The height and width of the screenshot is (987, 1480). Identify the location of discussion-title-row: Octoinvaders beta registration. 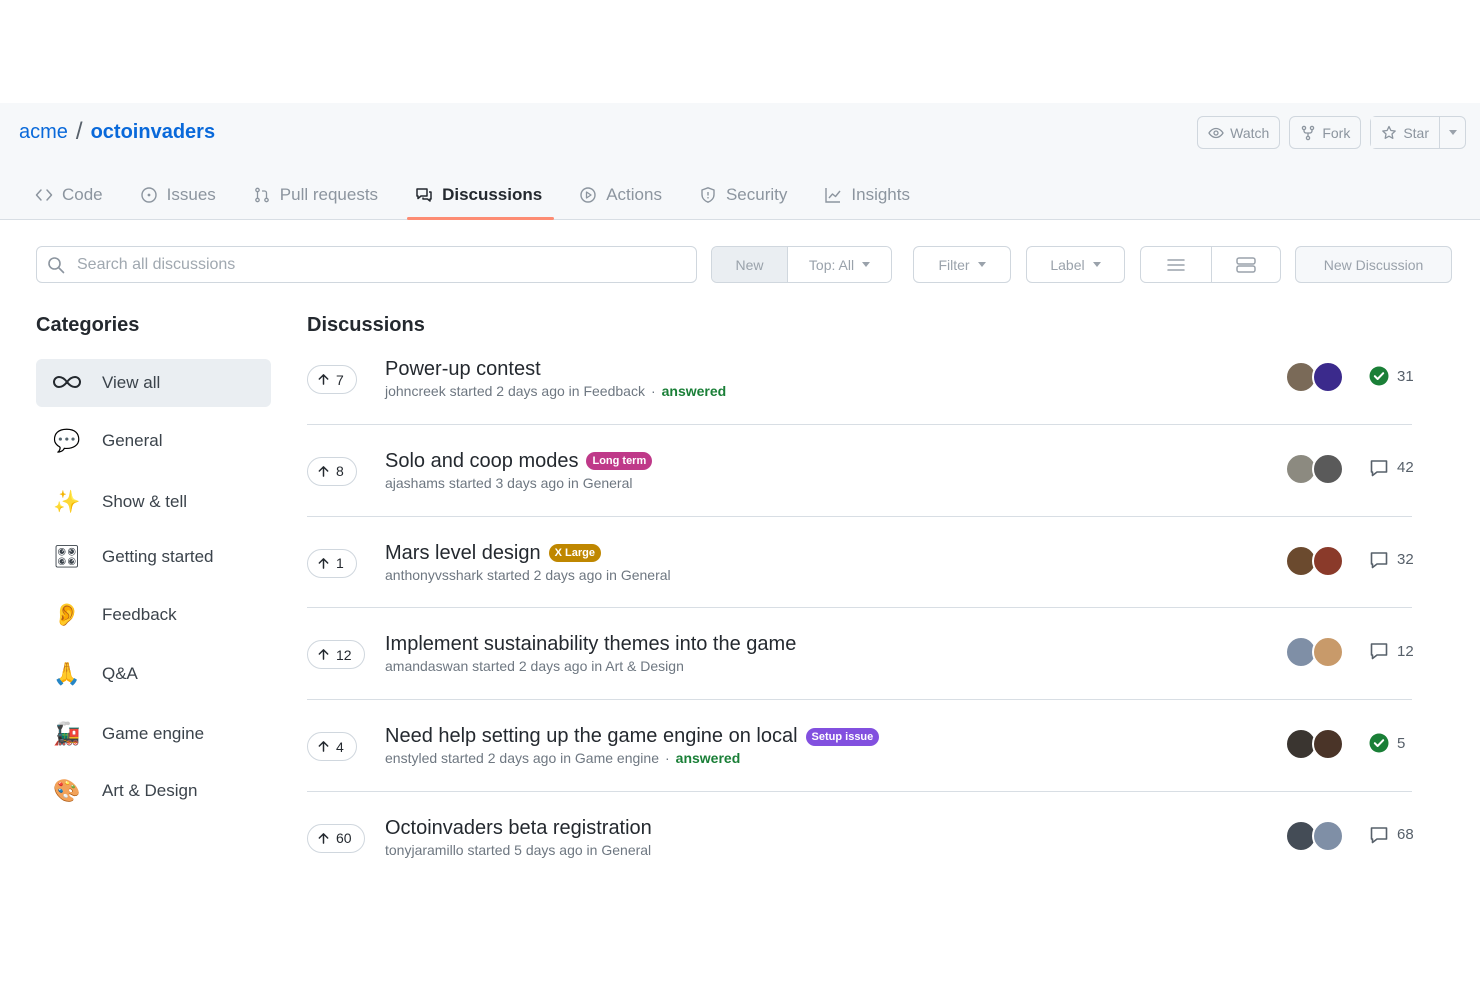
(518, 828).